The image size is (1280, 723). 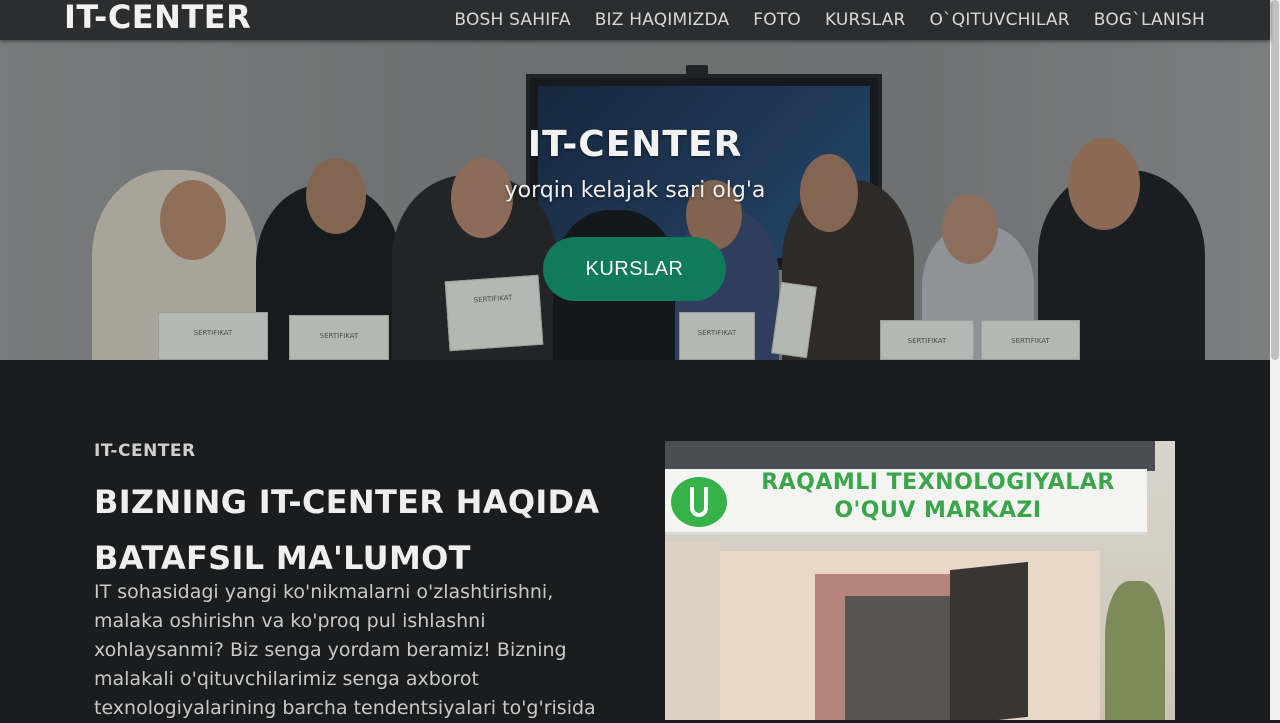 I want to click on scrollbar-thumb, so click(x=1275, y=180).